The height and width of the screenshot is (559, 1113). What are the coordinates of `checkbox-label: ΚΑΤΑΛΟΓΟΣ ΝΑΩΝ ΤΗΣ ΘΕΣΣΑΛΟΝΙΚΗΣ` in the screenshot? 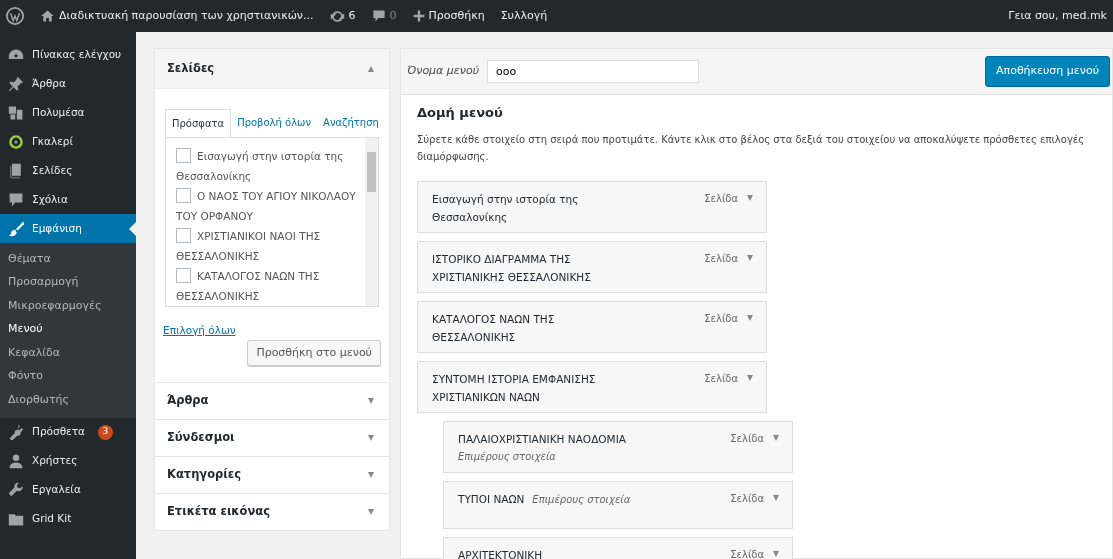 It's located at (268, 286).